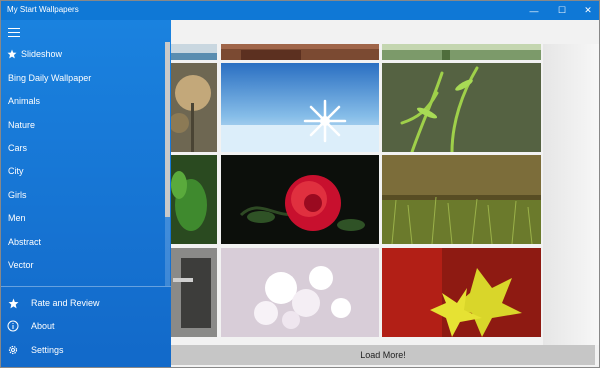 Image resolution: width=600 pixels, height=368 pixels. What do you see at coordinates (86, 350) in the screenshot?
I see `settings-button: Settings` at bounding box center [86, 350].